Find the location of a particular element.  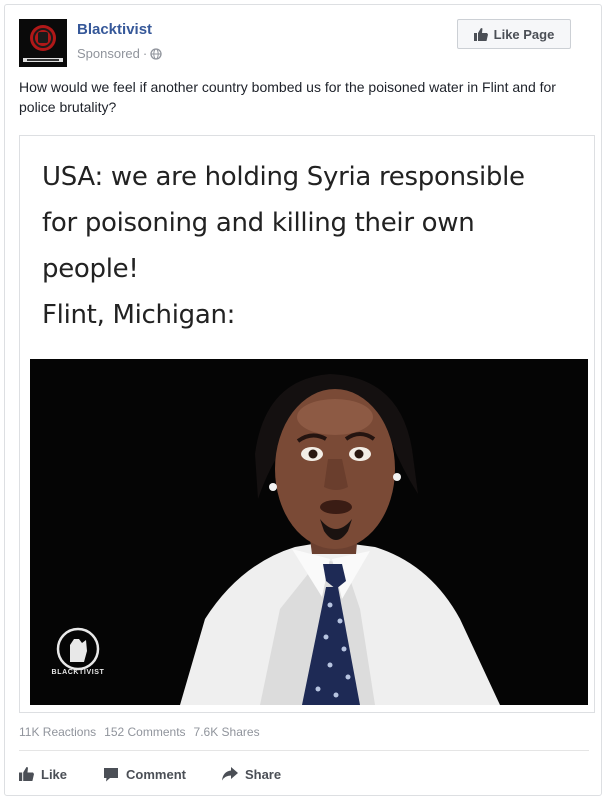

meme-line: for poisoning and killing their own is located at coordinates (258, 223).